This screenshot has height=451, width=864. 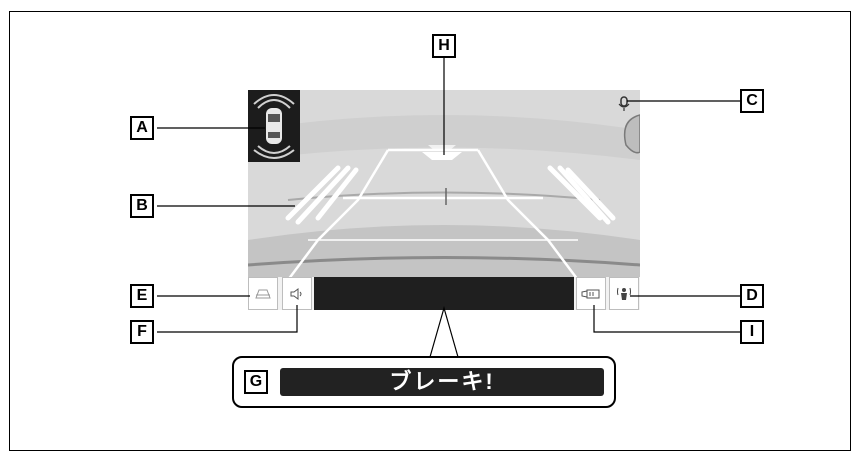 What do you see at coordinates (624, 103) in the screenshot?
I see `microphone-icon` at bounding box center [624, 103].